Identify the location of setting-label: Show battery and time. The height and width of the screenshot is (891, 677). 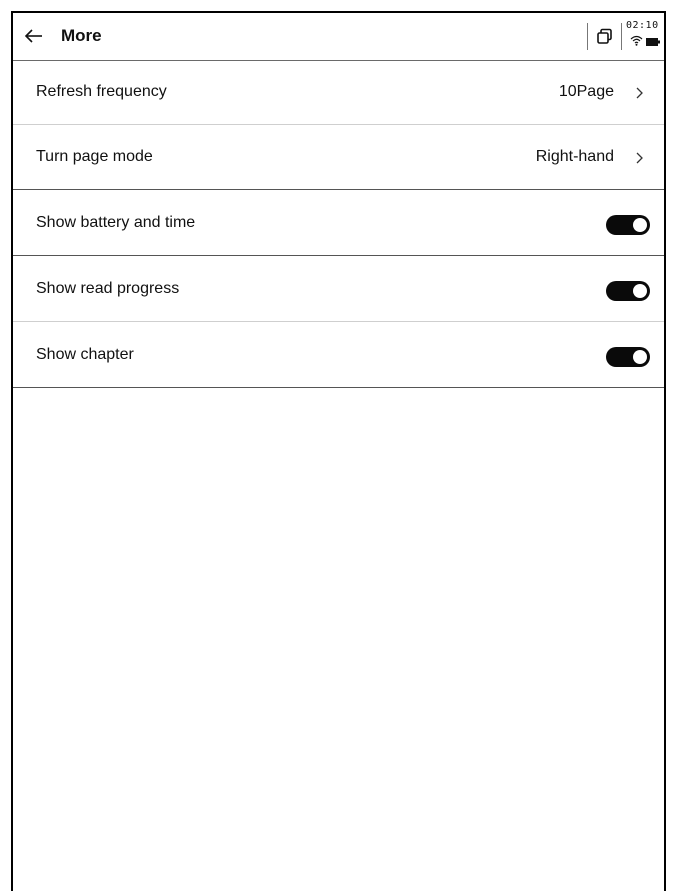
(116, 222).